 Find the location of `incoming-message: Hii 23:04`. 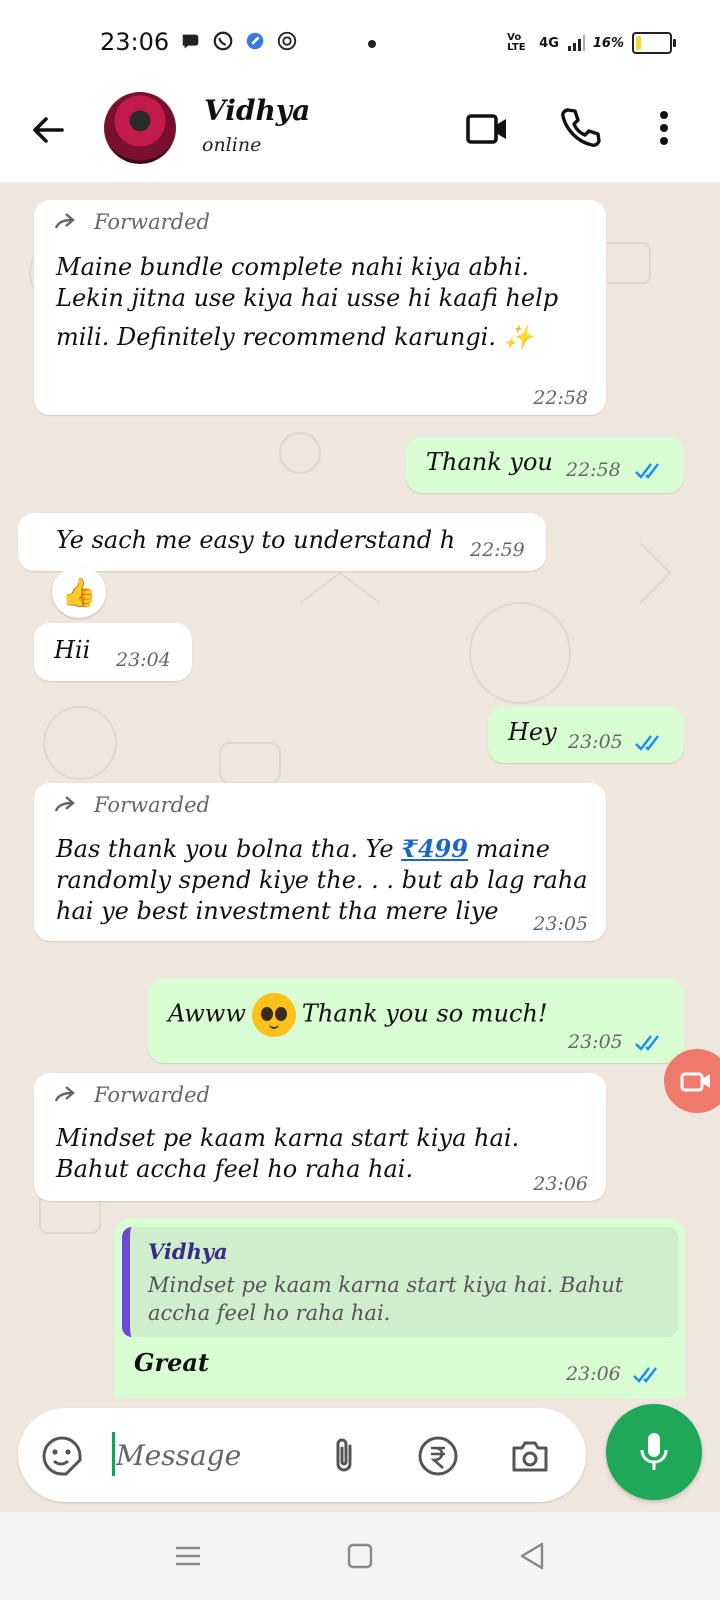

incoming-message: Hii 23:04 is located at coordinates (113, 652).